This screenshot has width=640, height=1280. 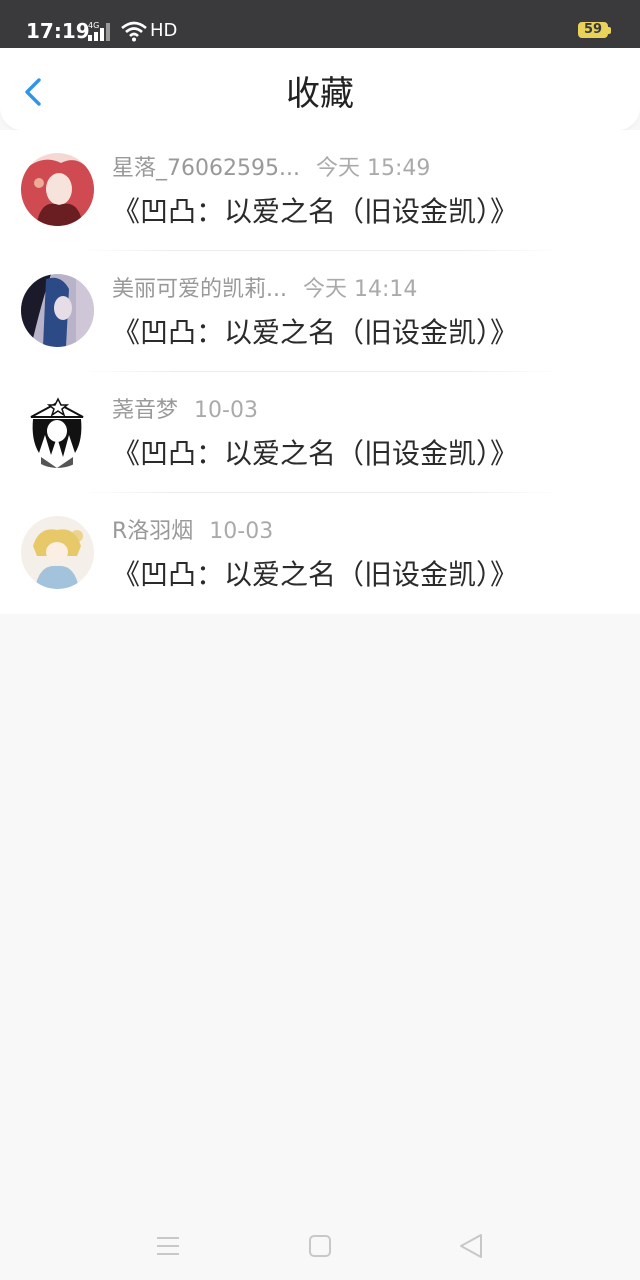 I want to click on home-icon, so click(x=320, y=1246).